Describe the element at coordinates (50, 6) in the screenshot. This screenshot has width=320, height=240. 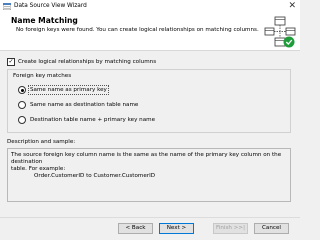
I see `window-title: Data Source View Wizard` at that location.